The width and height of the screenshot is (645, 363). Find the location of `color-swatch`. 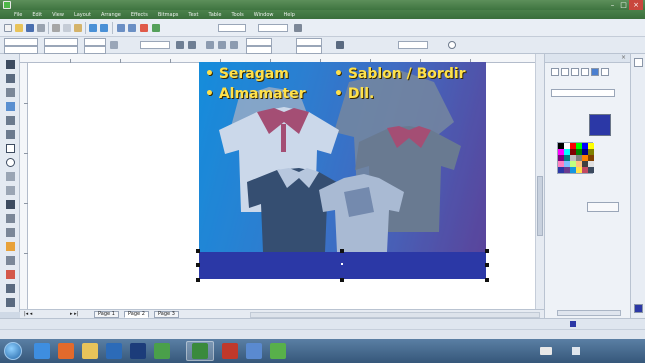

color-swatch is located at coordinates (591, 170).